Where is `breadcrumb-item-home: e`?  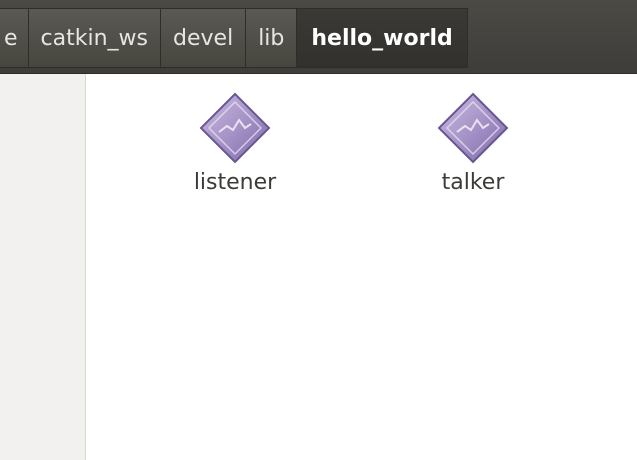
breadcrumb-item-home: e is located at coordinates (14, 38).